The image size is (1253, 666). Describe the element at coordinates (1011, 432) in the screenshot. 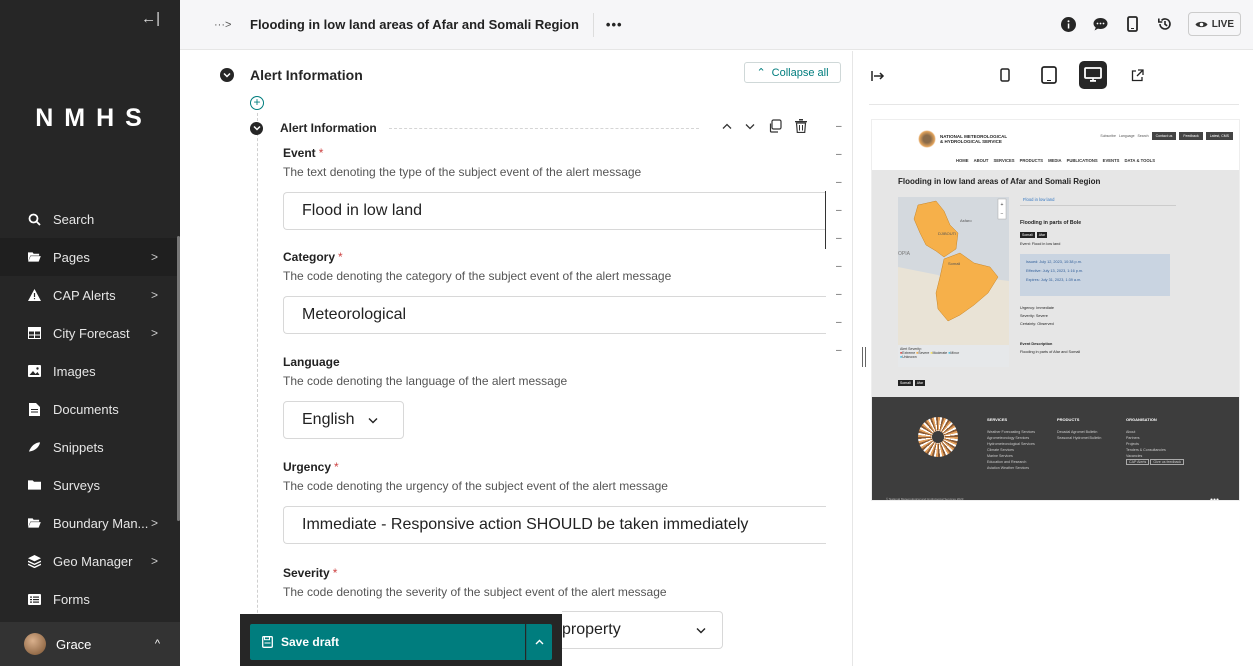

I see `footer-link: Weather Forecasting Services` at that location.